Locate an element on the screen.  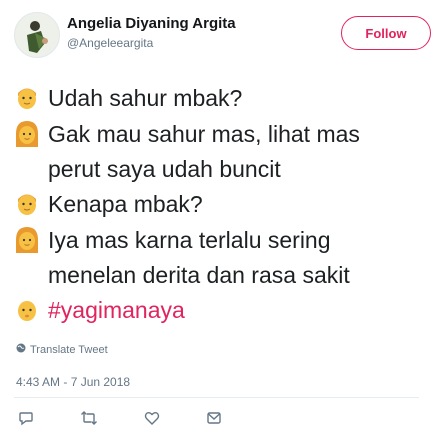
tweet-line: Udah sahur mbak? is located at coordinates (219, 98).